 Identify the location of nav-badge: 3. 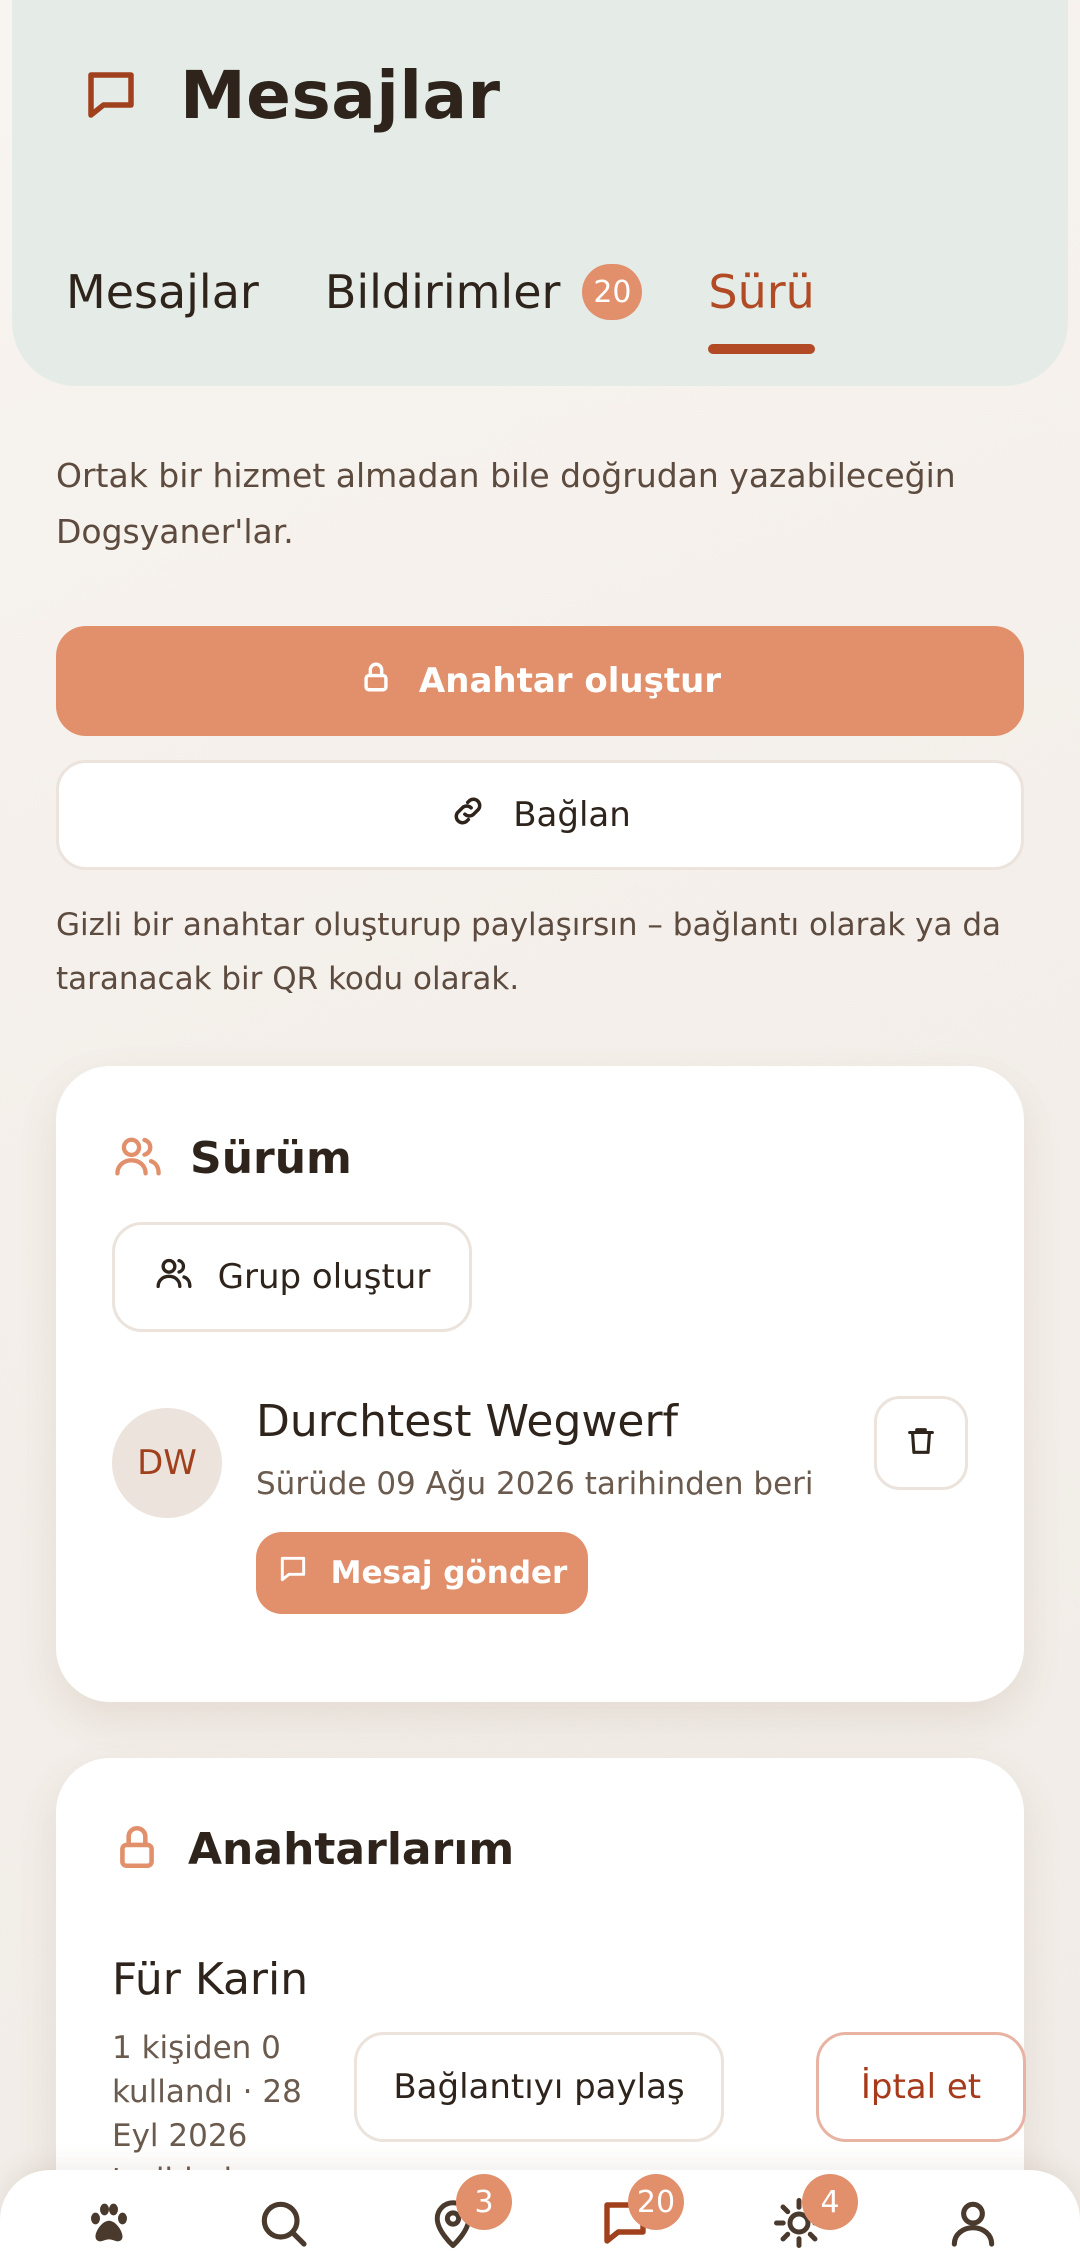
(484, 2202).